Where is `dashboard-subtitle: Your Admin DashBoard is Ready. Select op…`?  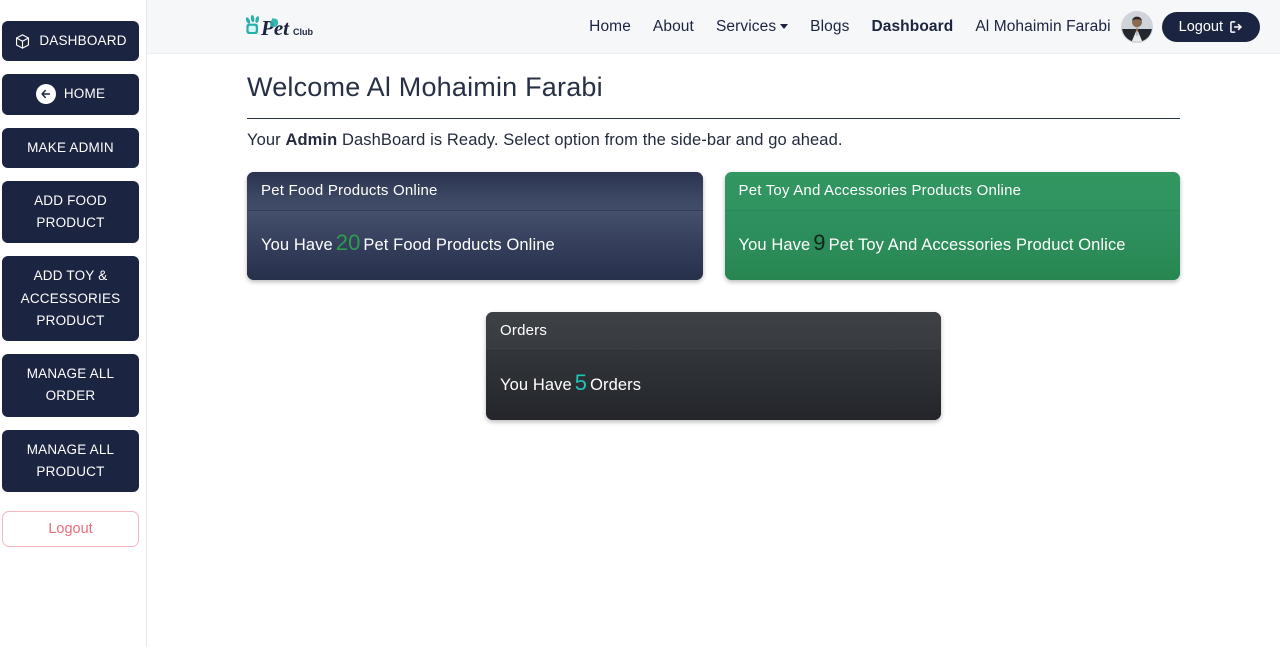 dashboard-subtitle: Your Admin DashBoard is Ready. Select op… is located at coordinates (713, 140).